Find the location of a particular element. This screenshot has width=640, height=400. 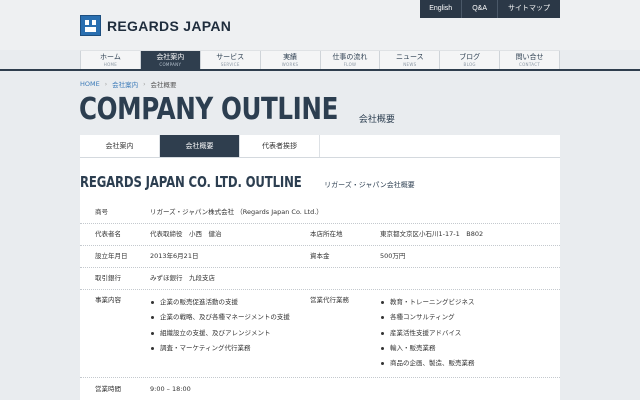

row-label: 事業内容 is located at coordinates (108, 300).